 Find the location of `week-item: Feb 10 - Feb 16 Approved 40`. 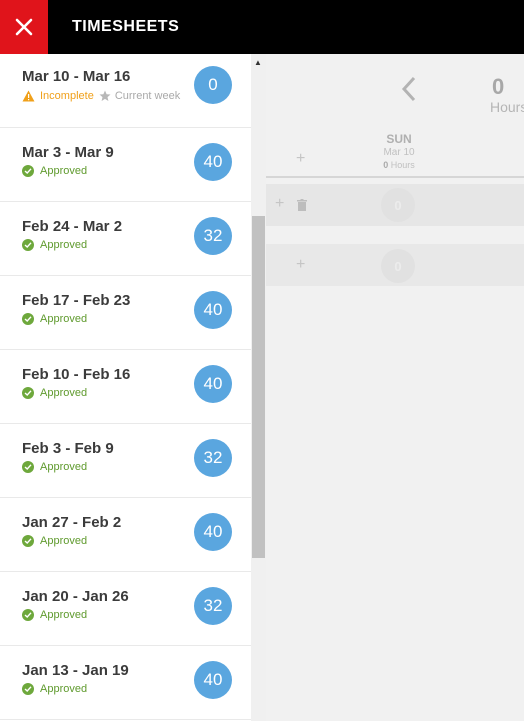

week-item: Feb 10 - Feb 16 Approved 40 is located at coordinates (125, 387).